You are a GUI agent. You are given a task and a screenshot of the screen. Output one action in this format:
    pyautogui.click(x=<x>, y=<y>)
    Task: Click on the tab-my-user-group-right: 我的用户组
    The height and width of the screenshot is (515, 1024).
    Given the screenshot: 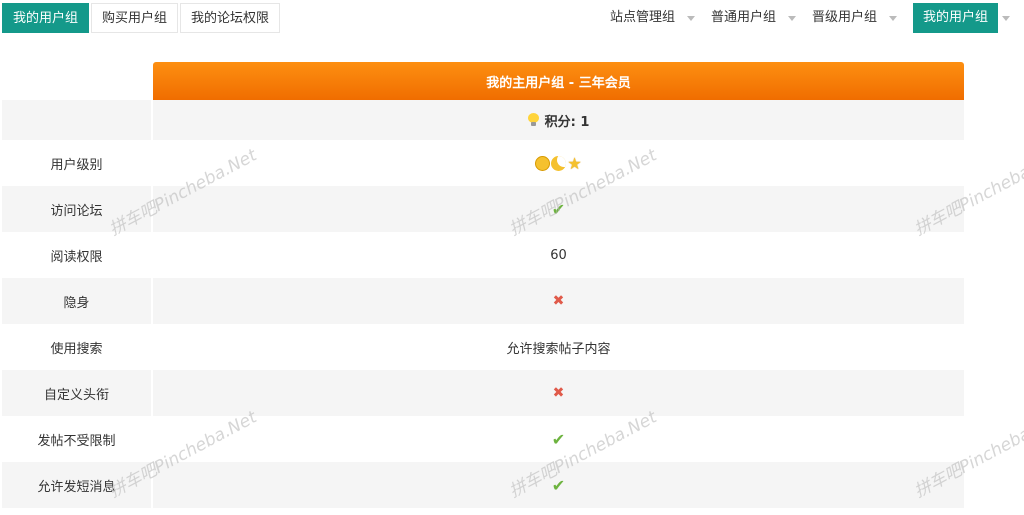 What is the action you would take?
    pyautogui.click(x=959, y=18)
    